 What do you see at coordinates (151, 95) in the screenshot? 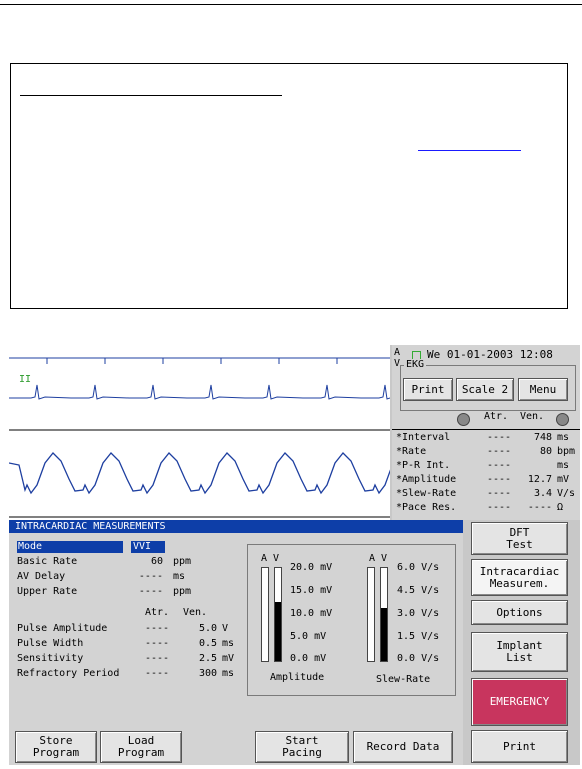
I see `underline` at bounding box center [151, 95].